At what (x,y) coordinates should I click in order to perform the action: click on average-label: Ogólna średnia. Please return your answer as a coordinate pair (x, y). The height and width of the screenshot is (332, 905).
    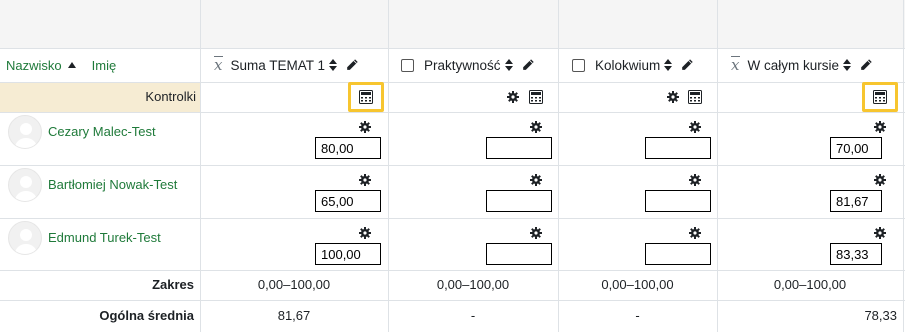
    Looking at the image, I should click on (146, 315).